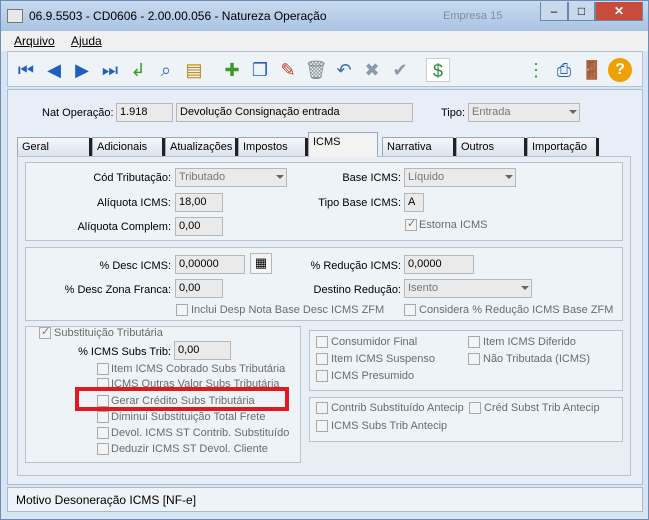 This screenshot has width=649, height=520. What do you see at coordinates (54, 70) in the screenshot?
I see `previous-record-icon: ◀` at bounding box center [54, 70].